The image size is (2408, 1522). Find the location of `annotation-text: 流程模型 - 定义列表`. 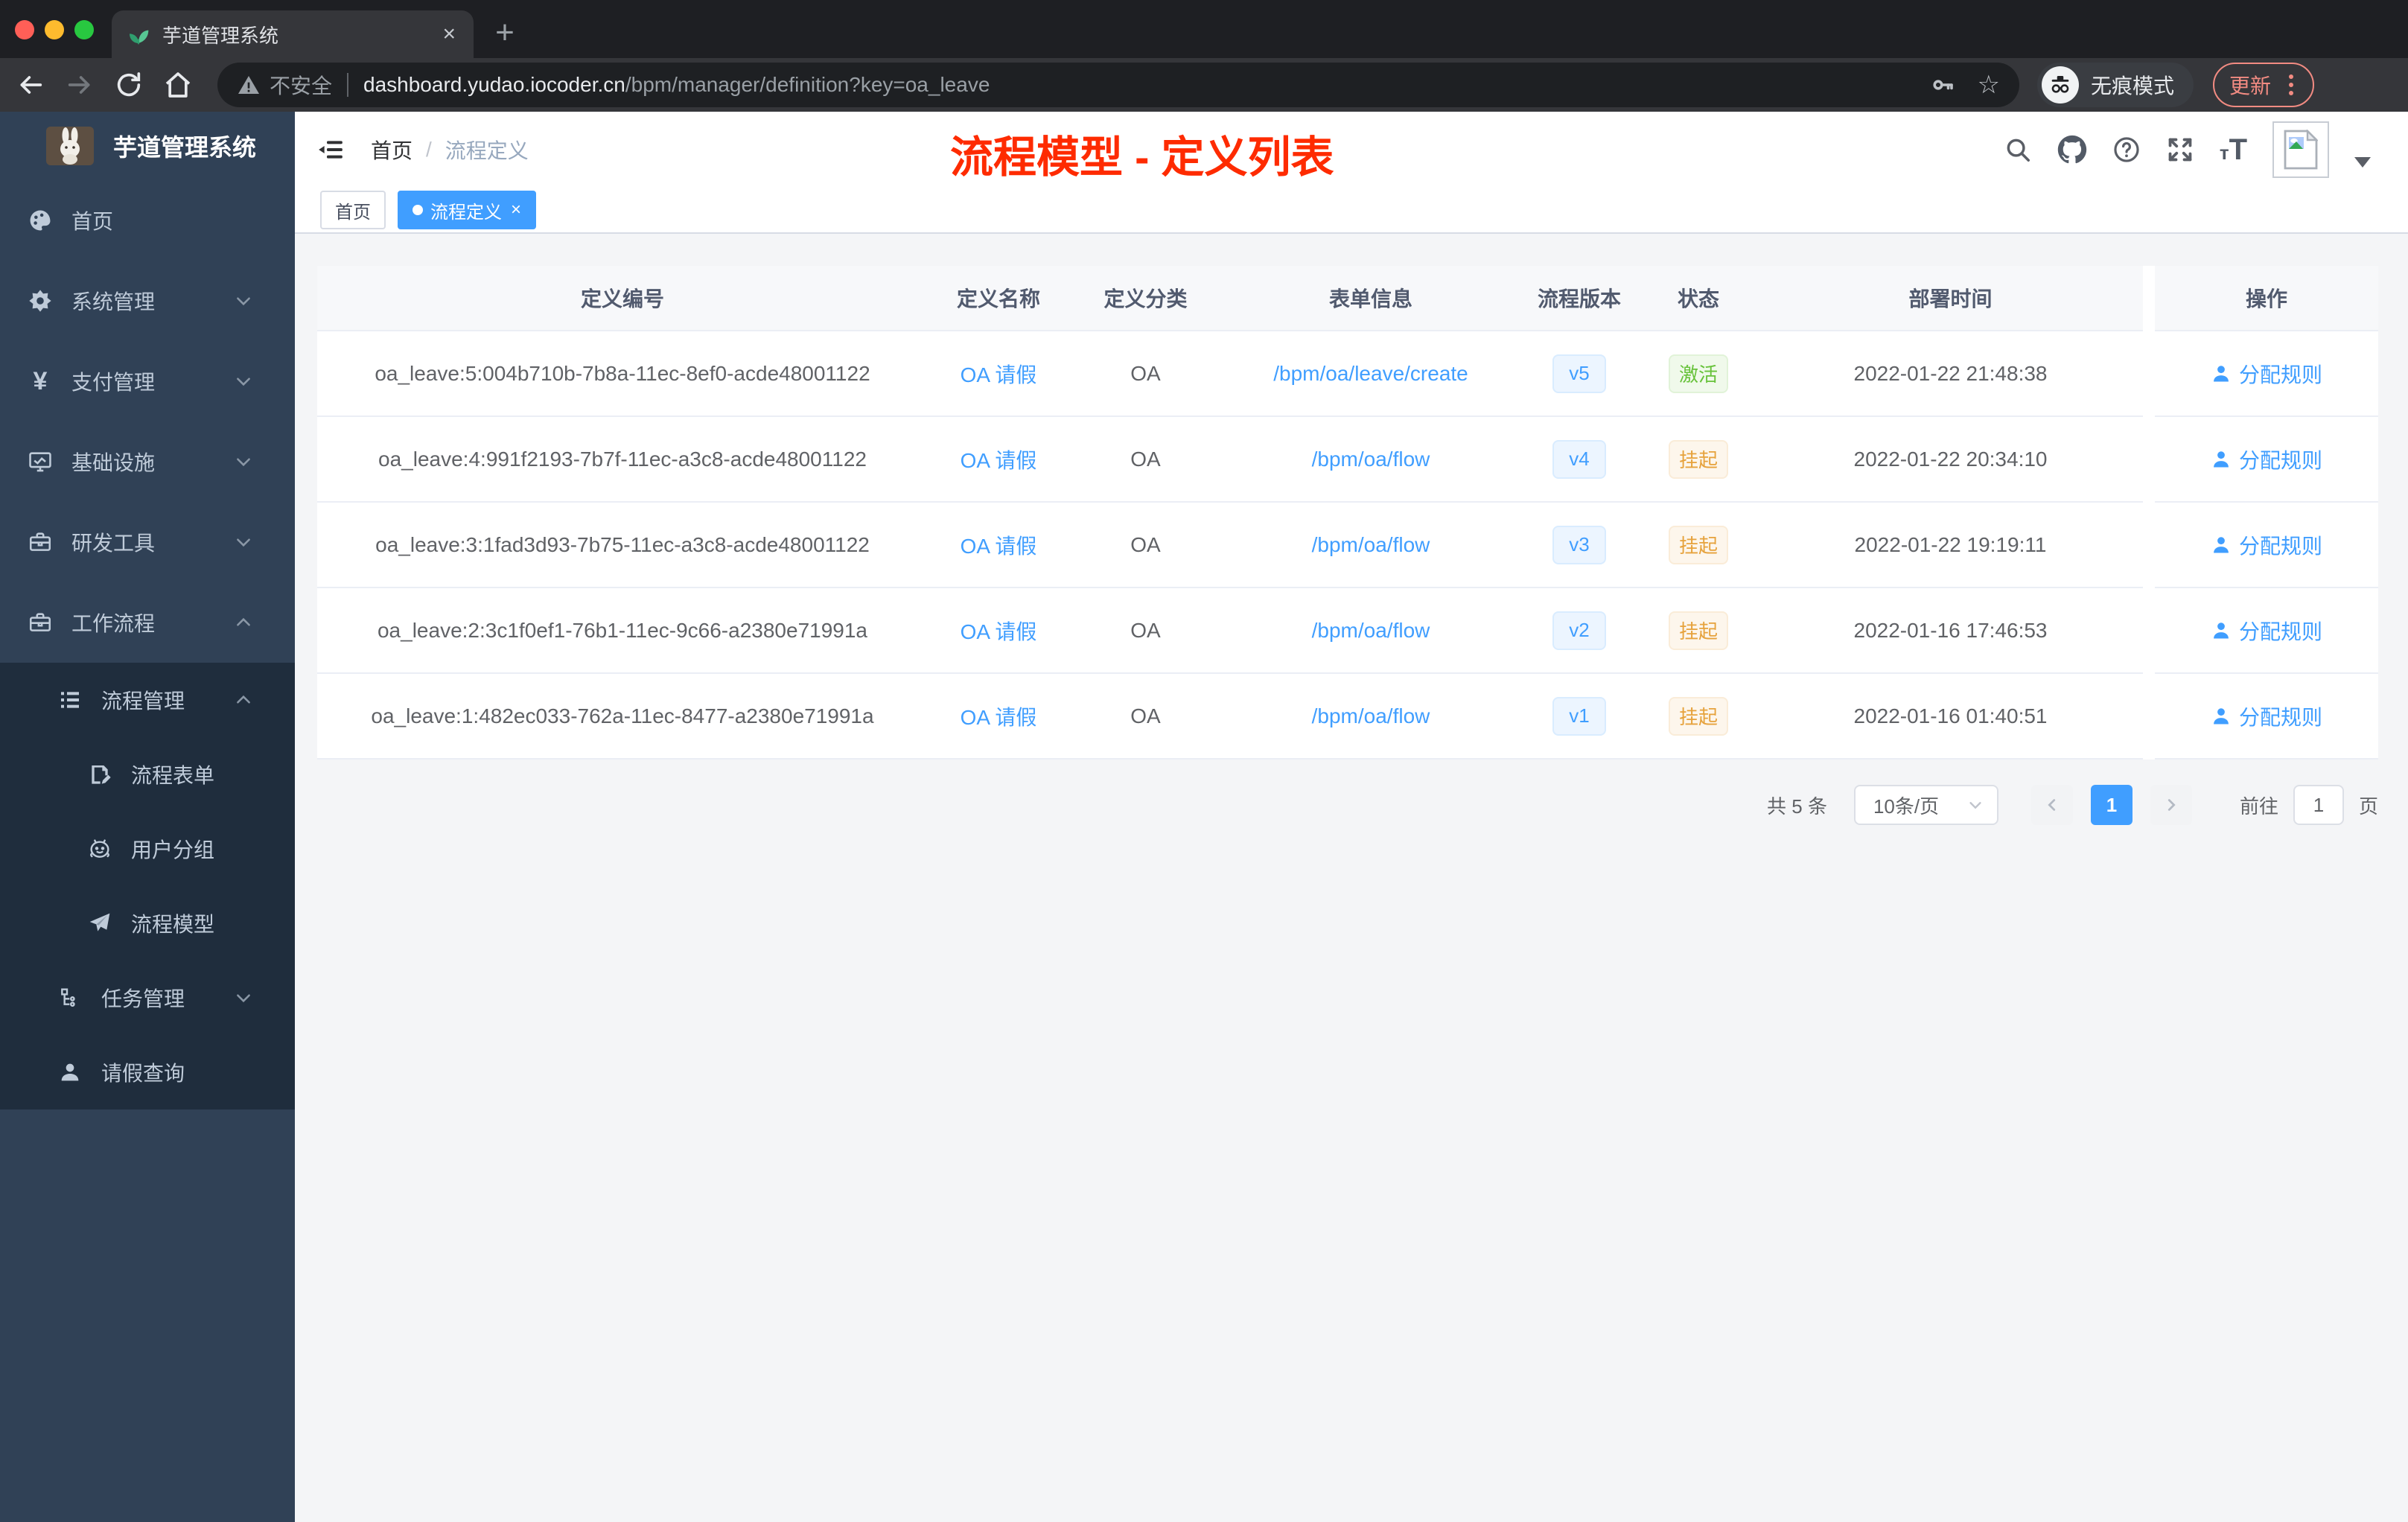

annotation-text: 流程模型 - 定义列表 is located at coordinates (1142, 157).